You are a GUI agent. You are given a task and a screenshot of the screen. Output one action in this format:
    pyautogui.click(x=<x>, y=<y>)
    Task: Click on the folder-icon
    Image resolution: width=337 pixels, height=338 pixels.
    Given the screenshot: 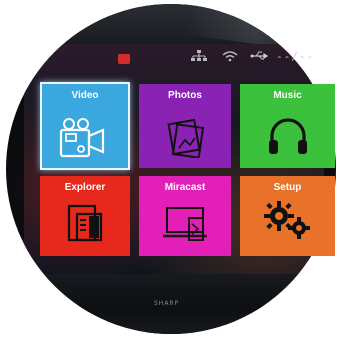 What is the action you would take?
    pyautogui.click(x=85, y=223)
    